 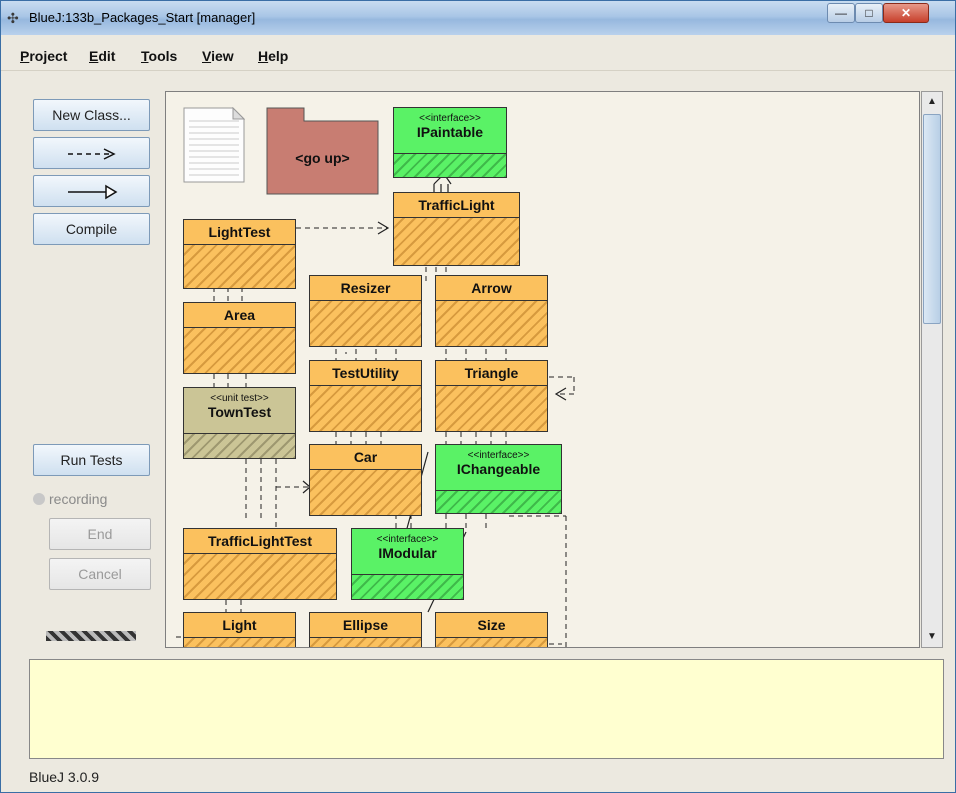 I want to click on status-bar-version: BlueJ 3.0.9, so click(x=64, y=777).